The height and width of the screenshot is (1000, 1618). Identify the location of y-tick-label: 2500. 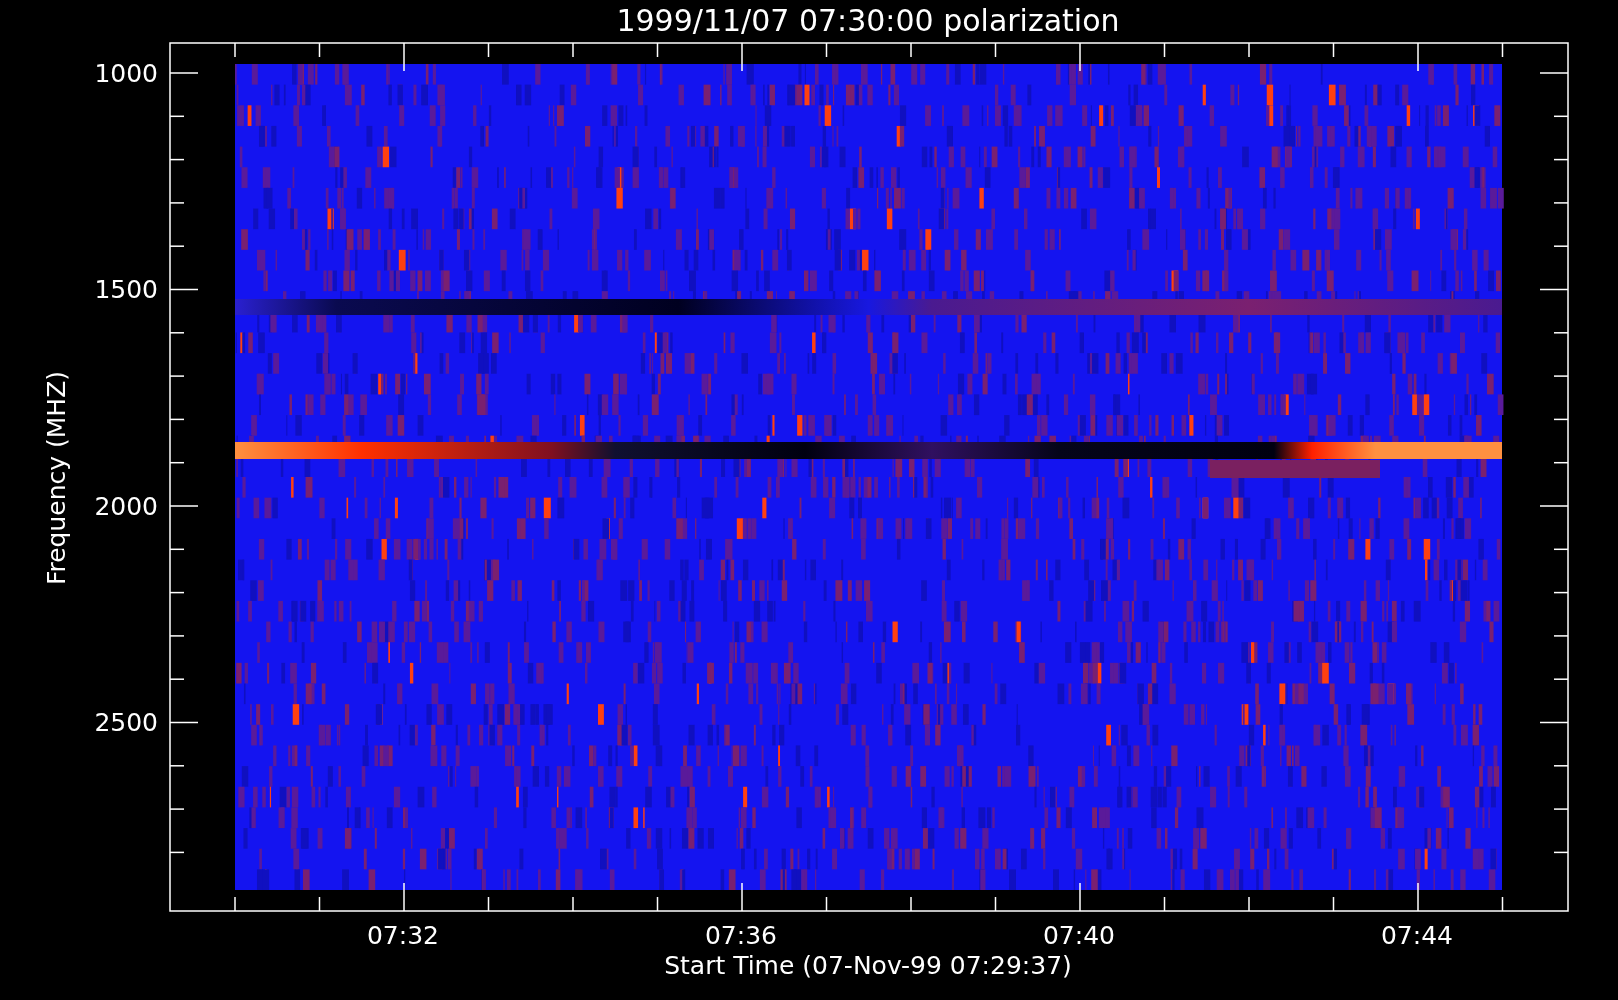
(126, 722).